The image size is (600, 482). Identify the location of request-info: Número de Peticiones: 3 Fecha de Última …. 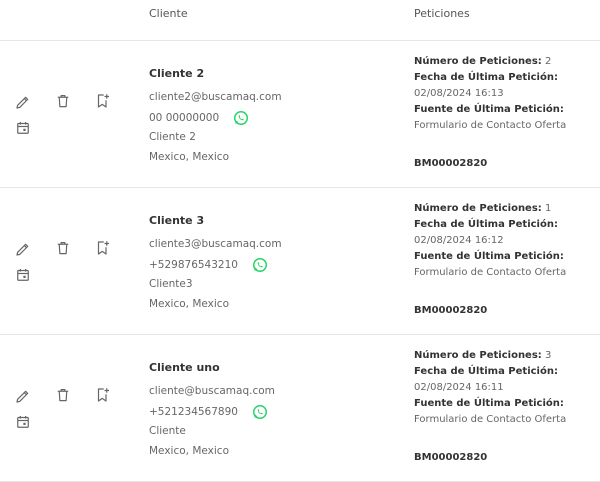
(506, 405).